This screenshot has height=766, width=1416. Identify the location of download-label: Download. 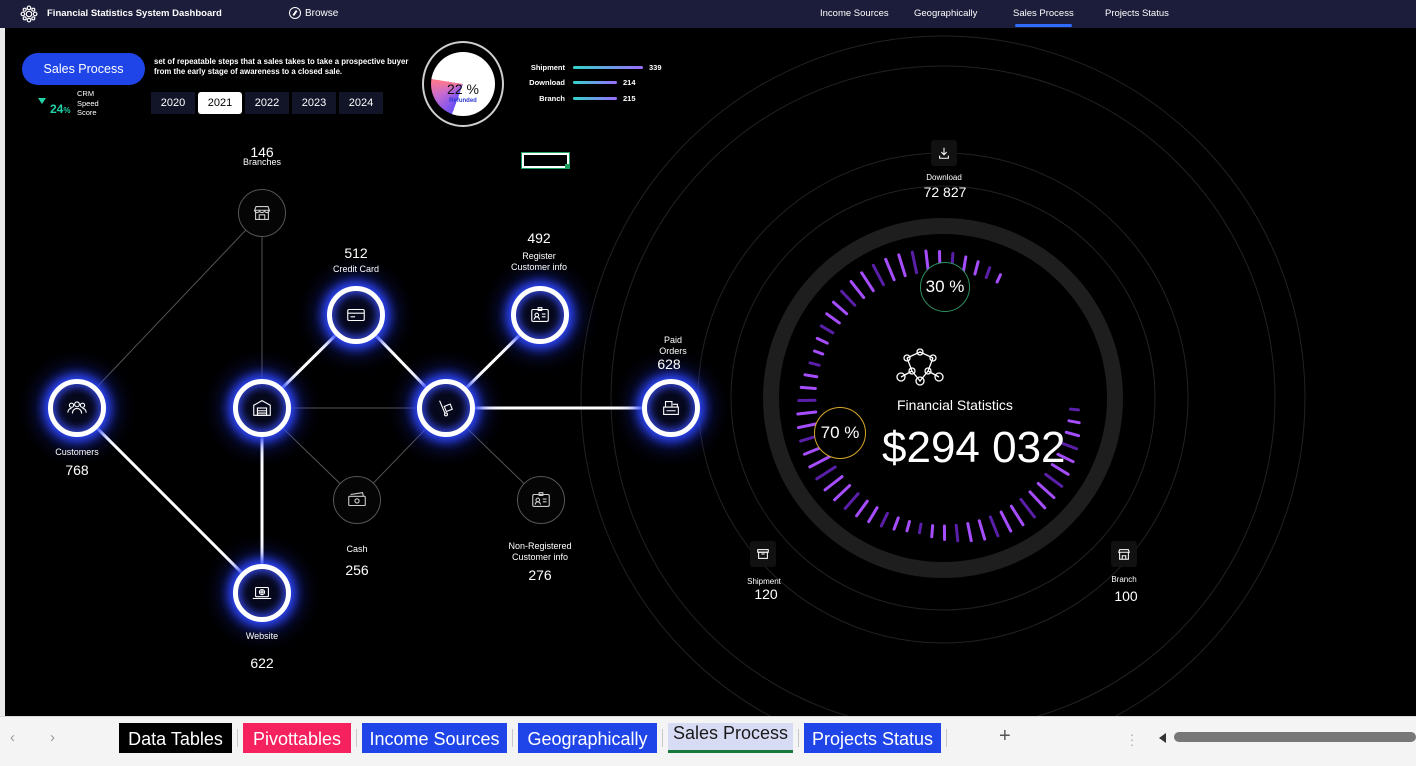
(944, 177).